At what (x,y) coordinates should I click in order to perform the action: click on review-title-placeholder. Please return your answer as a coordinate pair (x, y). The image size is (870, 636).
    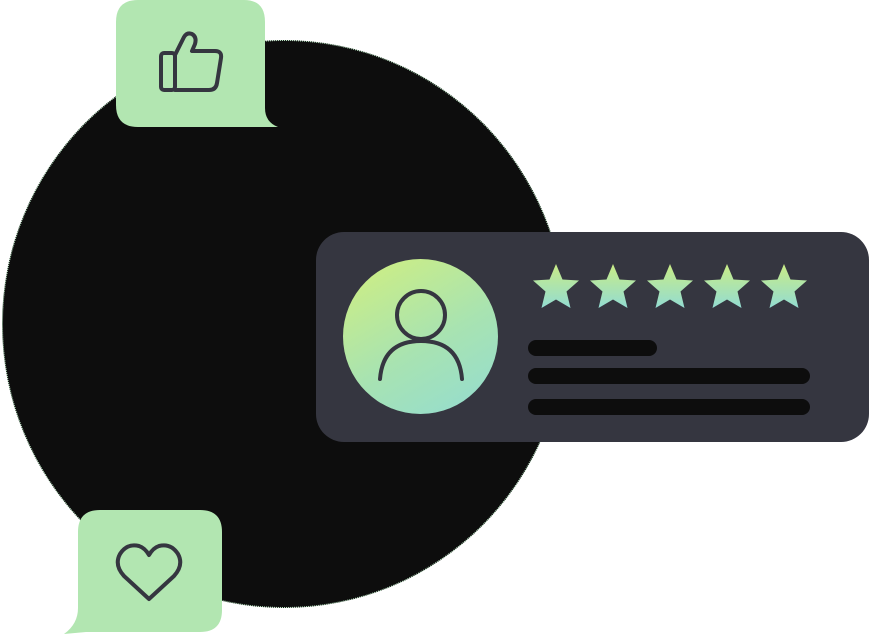
    Looking at the image, I should click on (592, 348).